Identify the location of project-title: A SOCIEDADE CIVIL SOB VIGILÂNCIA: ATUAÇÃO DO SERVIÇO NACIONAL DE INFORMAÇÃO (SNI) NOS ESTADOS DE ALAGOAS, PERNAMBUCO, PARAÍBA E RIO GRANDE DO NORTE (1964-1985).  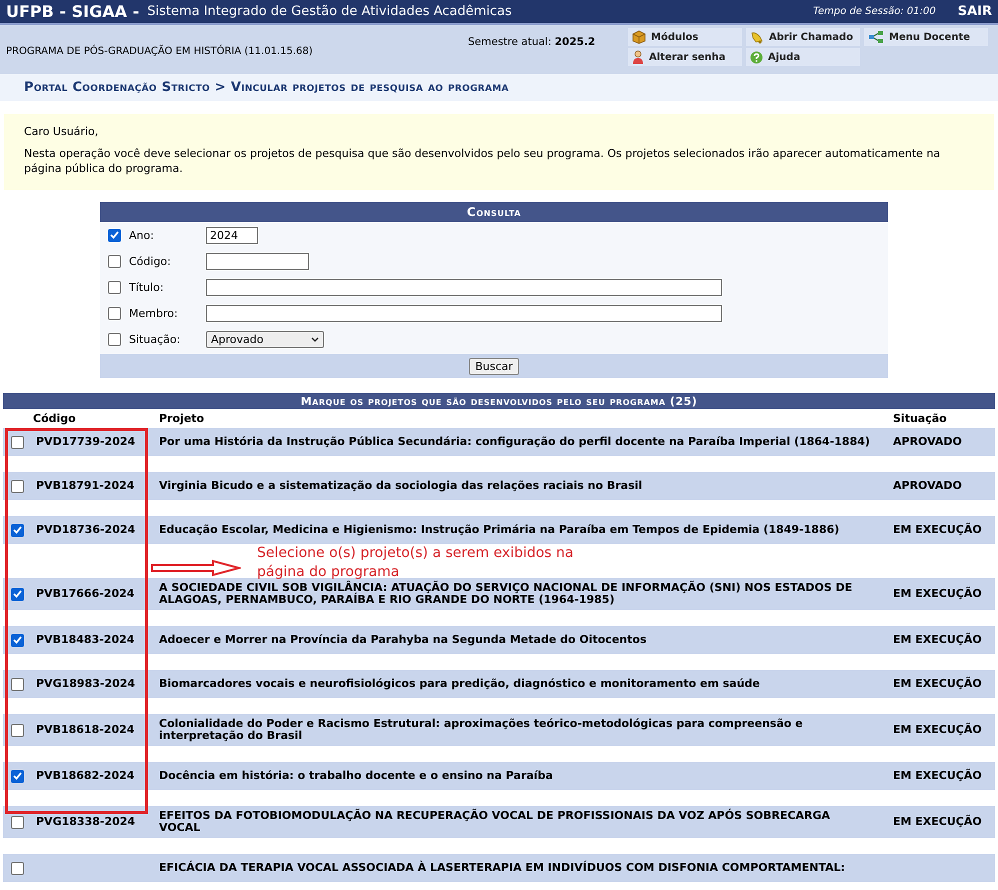
(506, 594).